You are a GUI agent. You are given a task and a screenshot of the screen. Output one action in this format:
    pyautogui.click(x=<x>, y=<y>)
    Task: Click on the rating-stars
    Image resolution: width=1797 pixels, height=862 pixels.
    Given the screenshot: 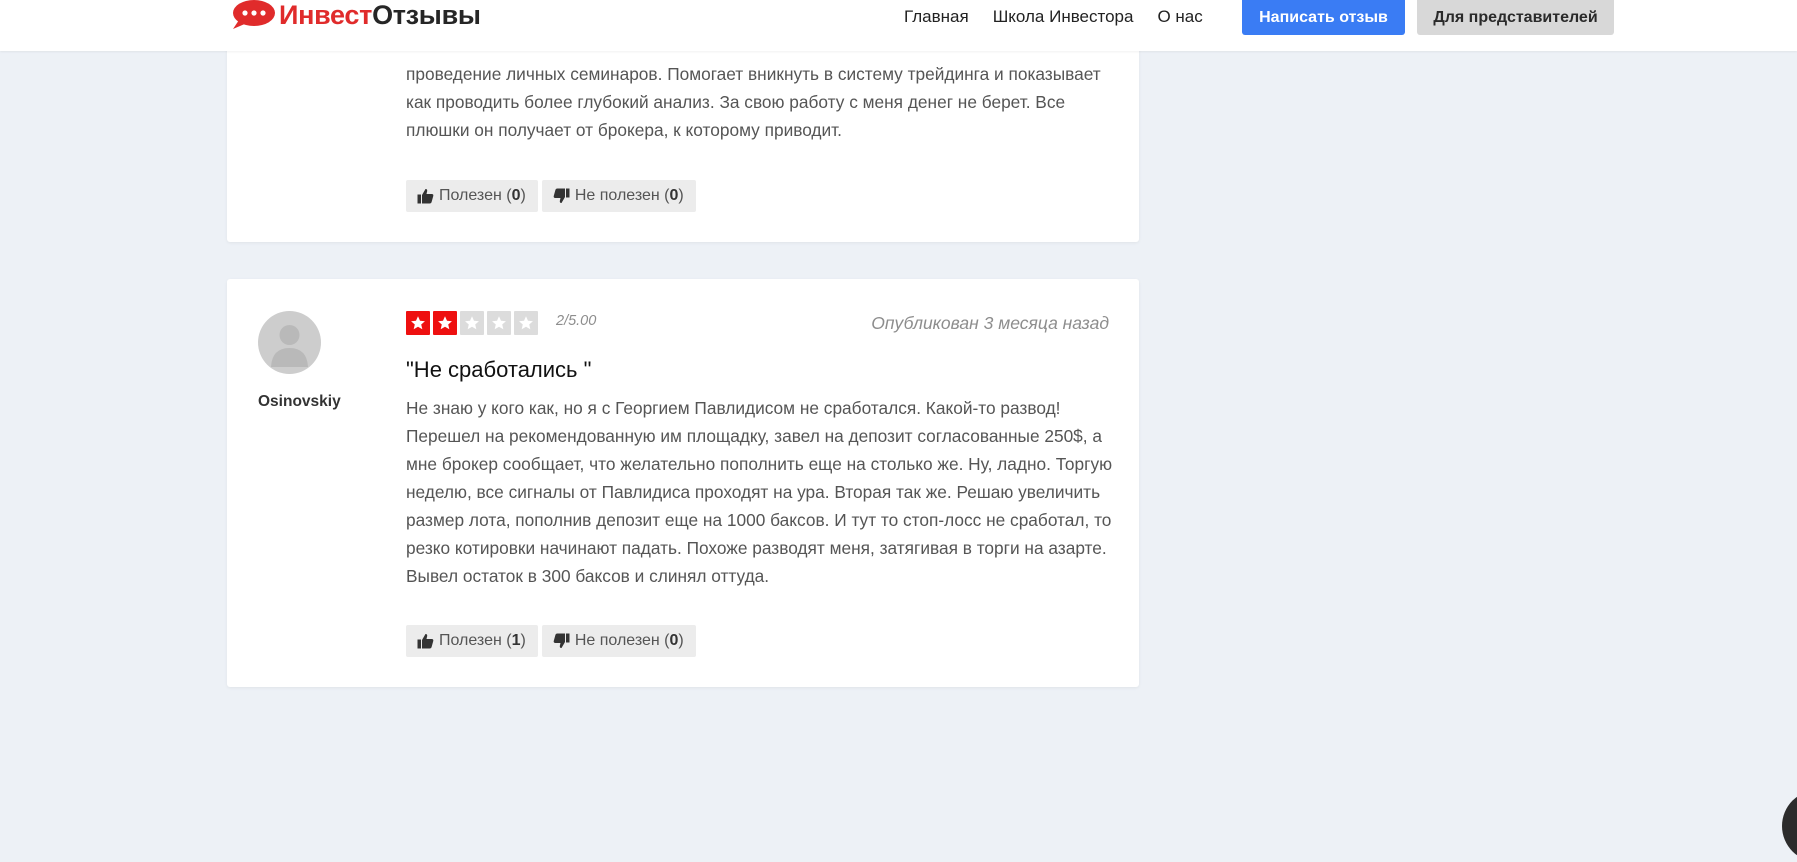 What is the action you would take?
    pyautogui.click(x=473, y=323)
    